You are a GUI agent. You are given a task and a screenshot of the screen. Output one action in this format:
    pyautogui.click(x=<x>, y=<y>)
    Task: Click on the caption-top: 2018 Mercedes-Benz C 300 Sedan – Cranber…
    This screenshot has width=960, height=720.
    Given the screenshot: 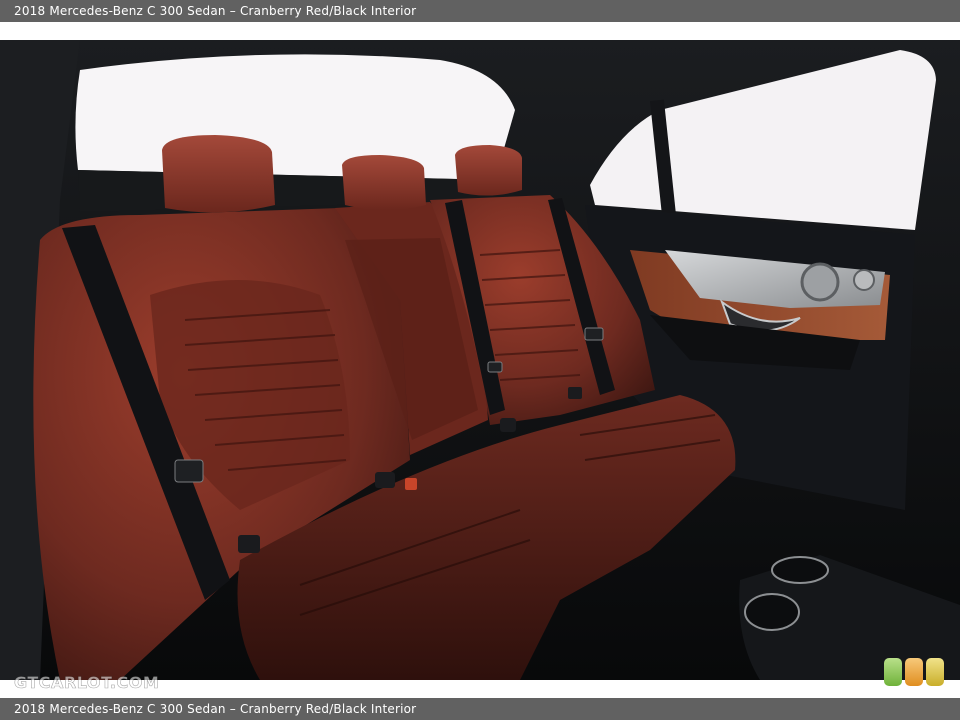 What is the action you would take?
    pyautogui.click(x=480, y=11)
    